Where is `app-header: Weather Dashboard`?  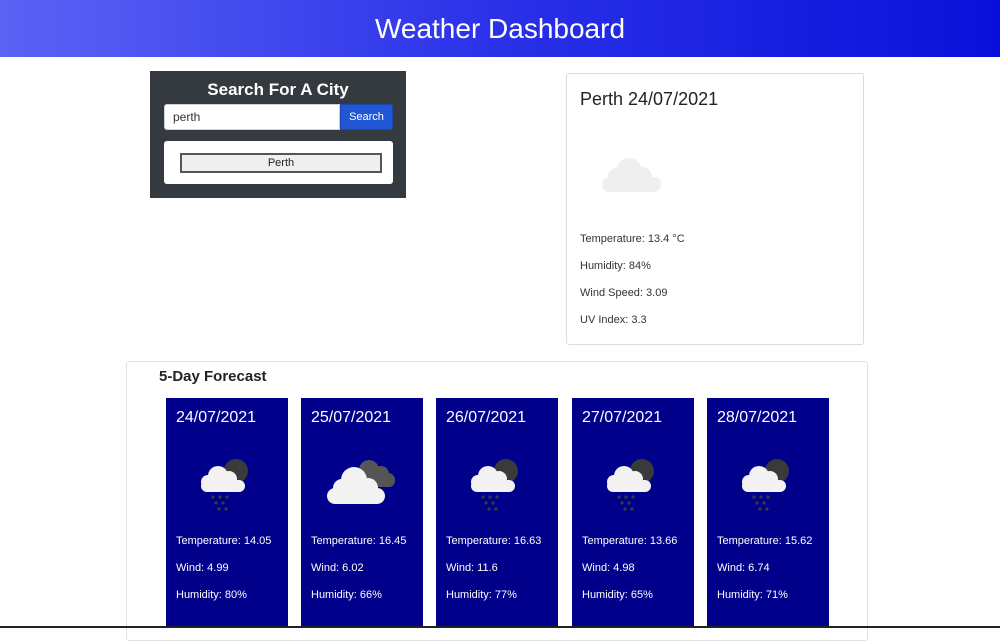 app-header: Weather Dashboard is located at coordinates (500, 28).